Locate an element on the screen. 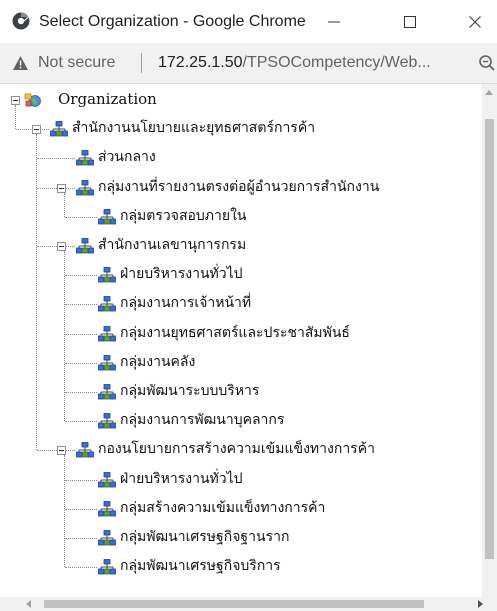 This screenshot has width=497, height=611. tree-node-label: สำนักงานเลขานุการกรม is located at coordinates (172, 245).